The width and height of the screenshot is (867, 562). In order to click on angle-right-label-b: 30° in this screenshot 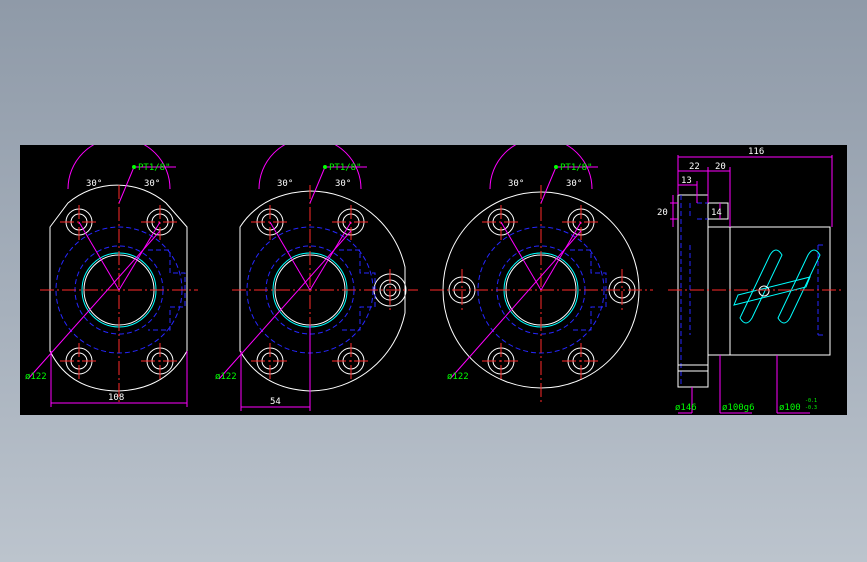, I will do `click(343, 184)`.